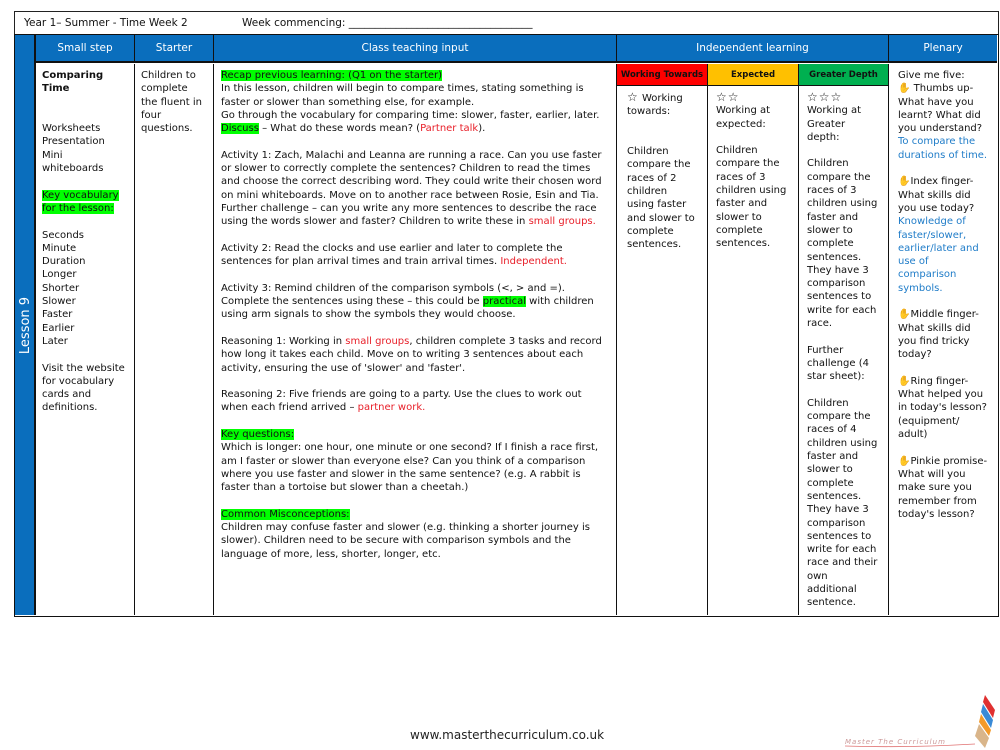  Describe the element at coordinates (482, 129) in the screenshot. I see `discuss-end: ).` at that location.